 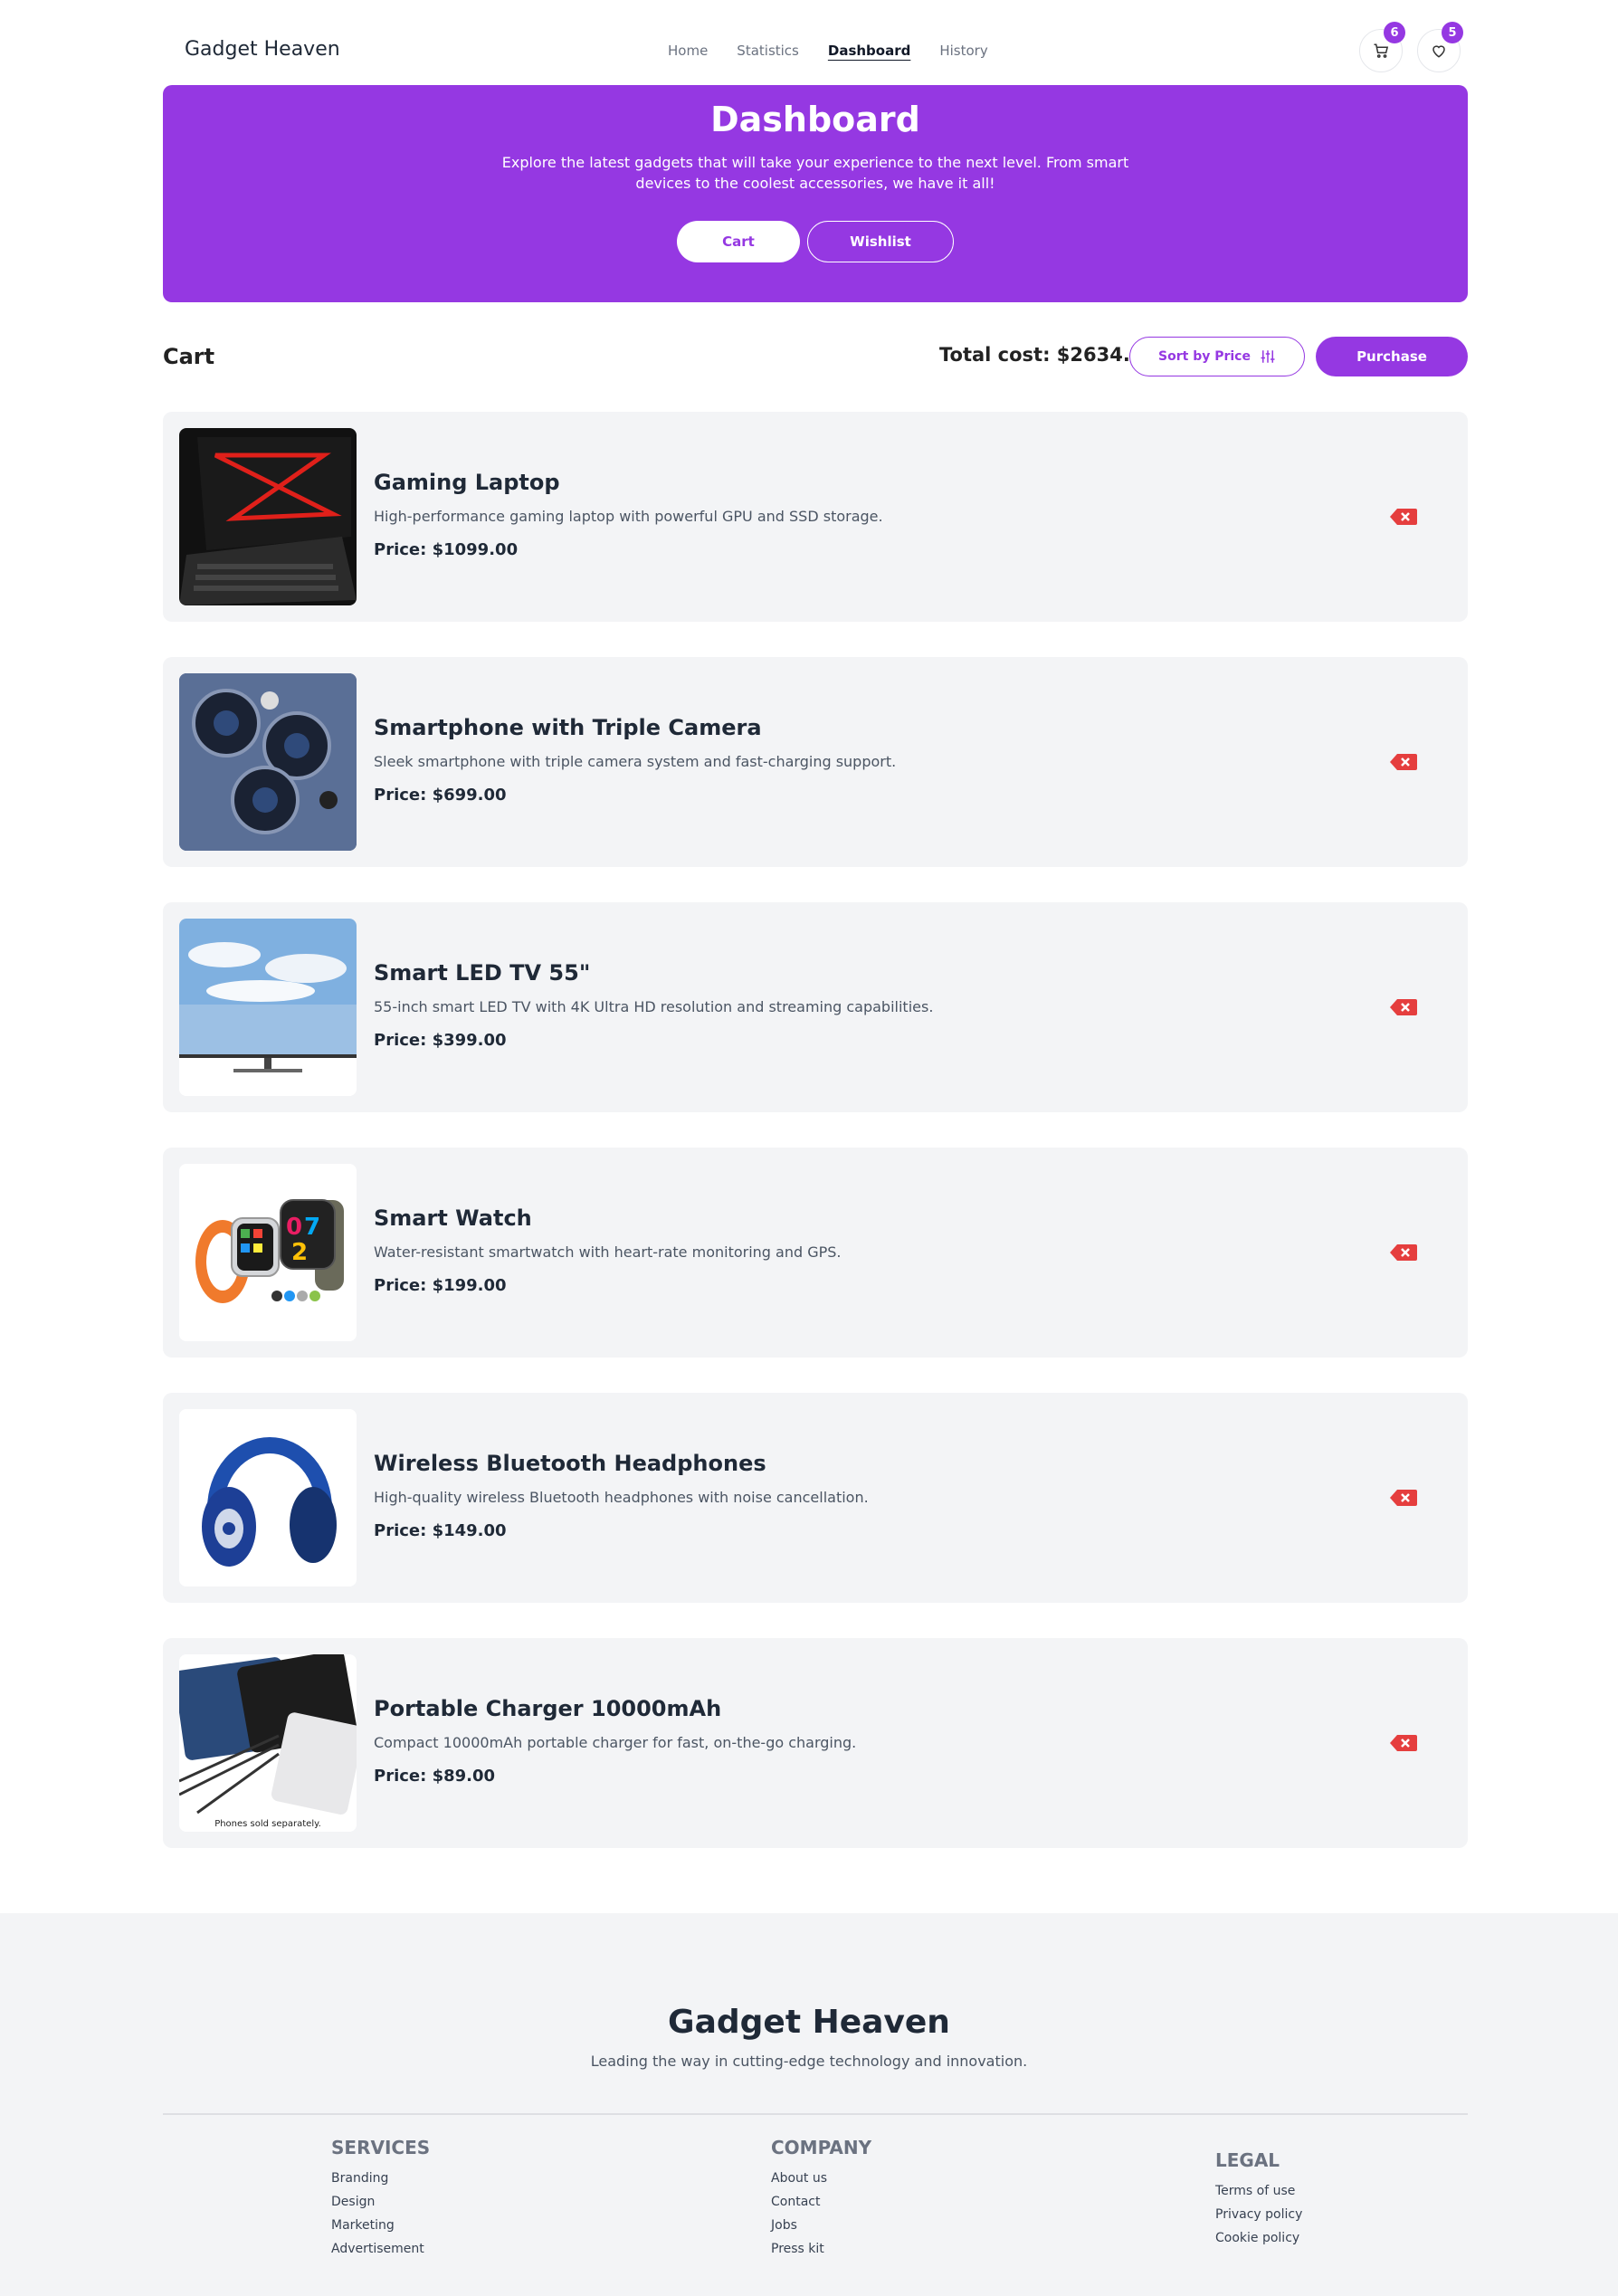 I want to click on smartphone-image, so click(x=268, y=762).